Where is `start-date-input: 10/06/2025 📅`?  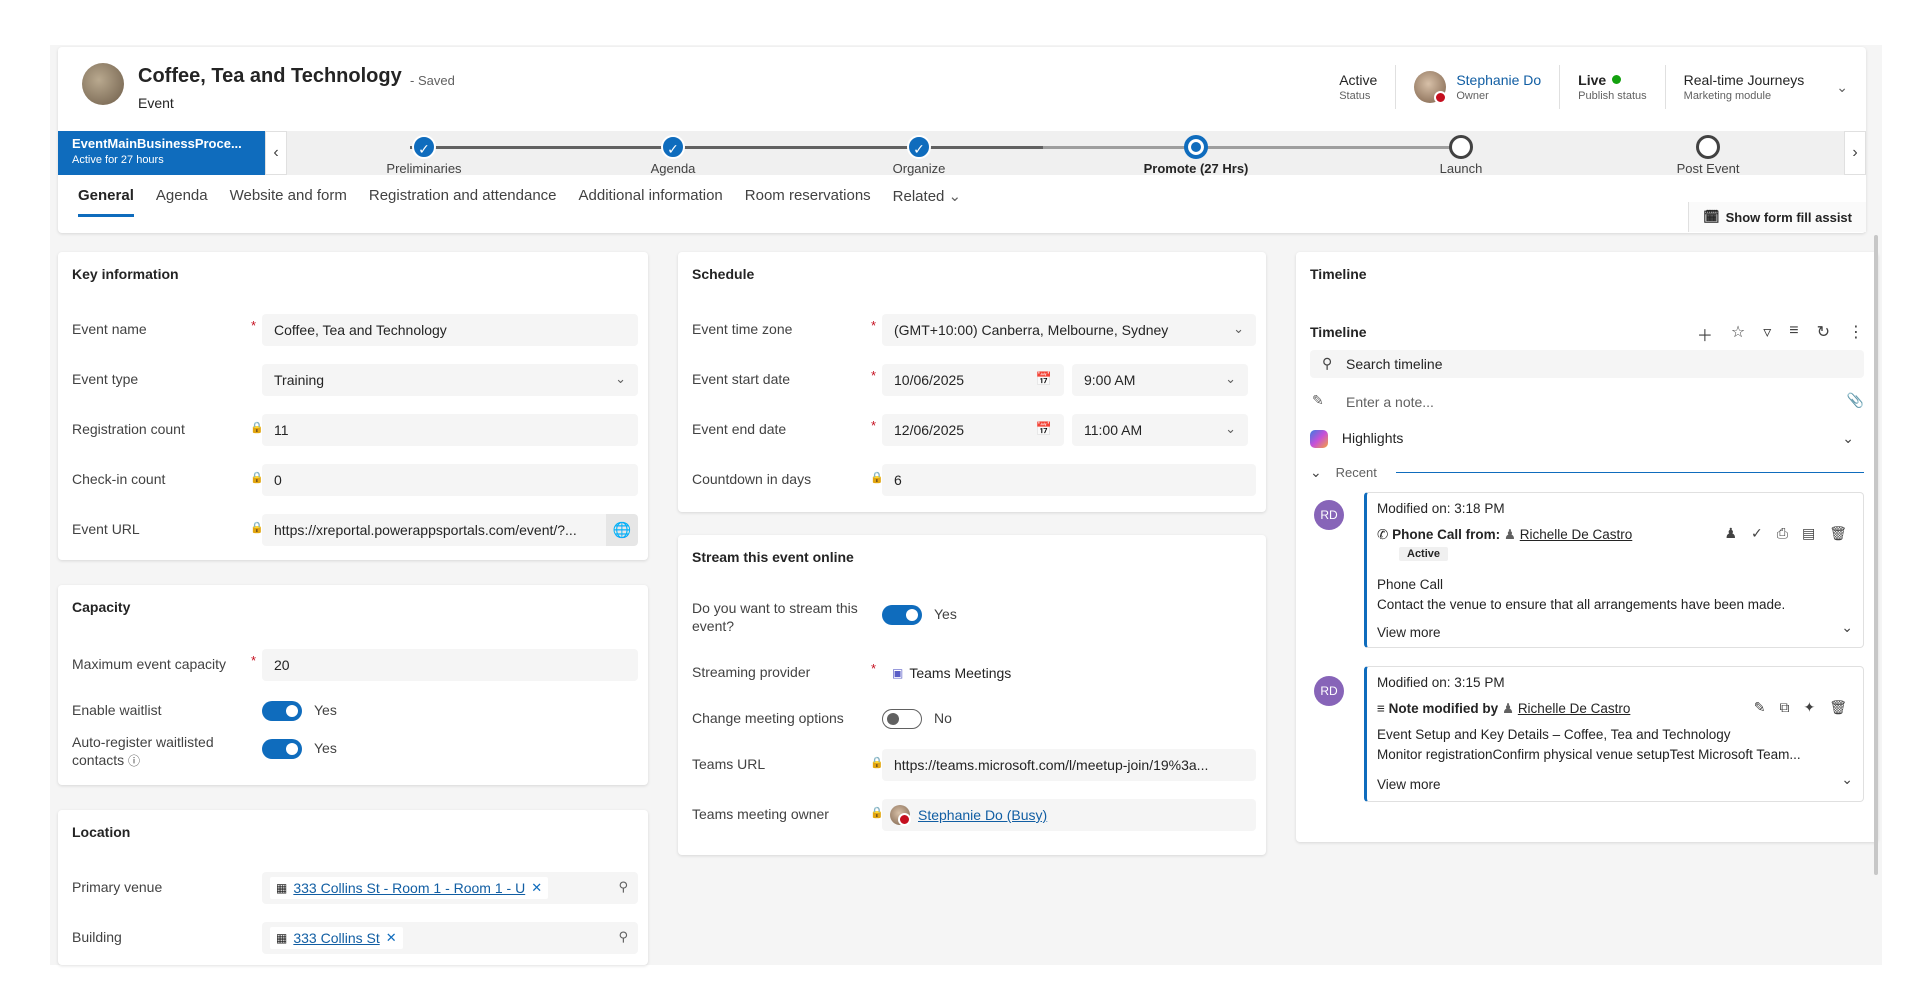
start-date-input: 10/06/2025 📅 is located at coordinates (973, 380).